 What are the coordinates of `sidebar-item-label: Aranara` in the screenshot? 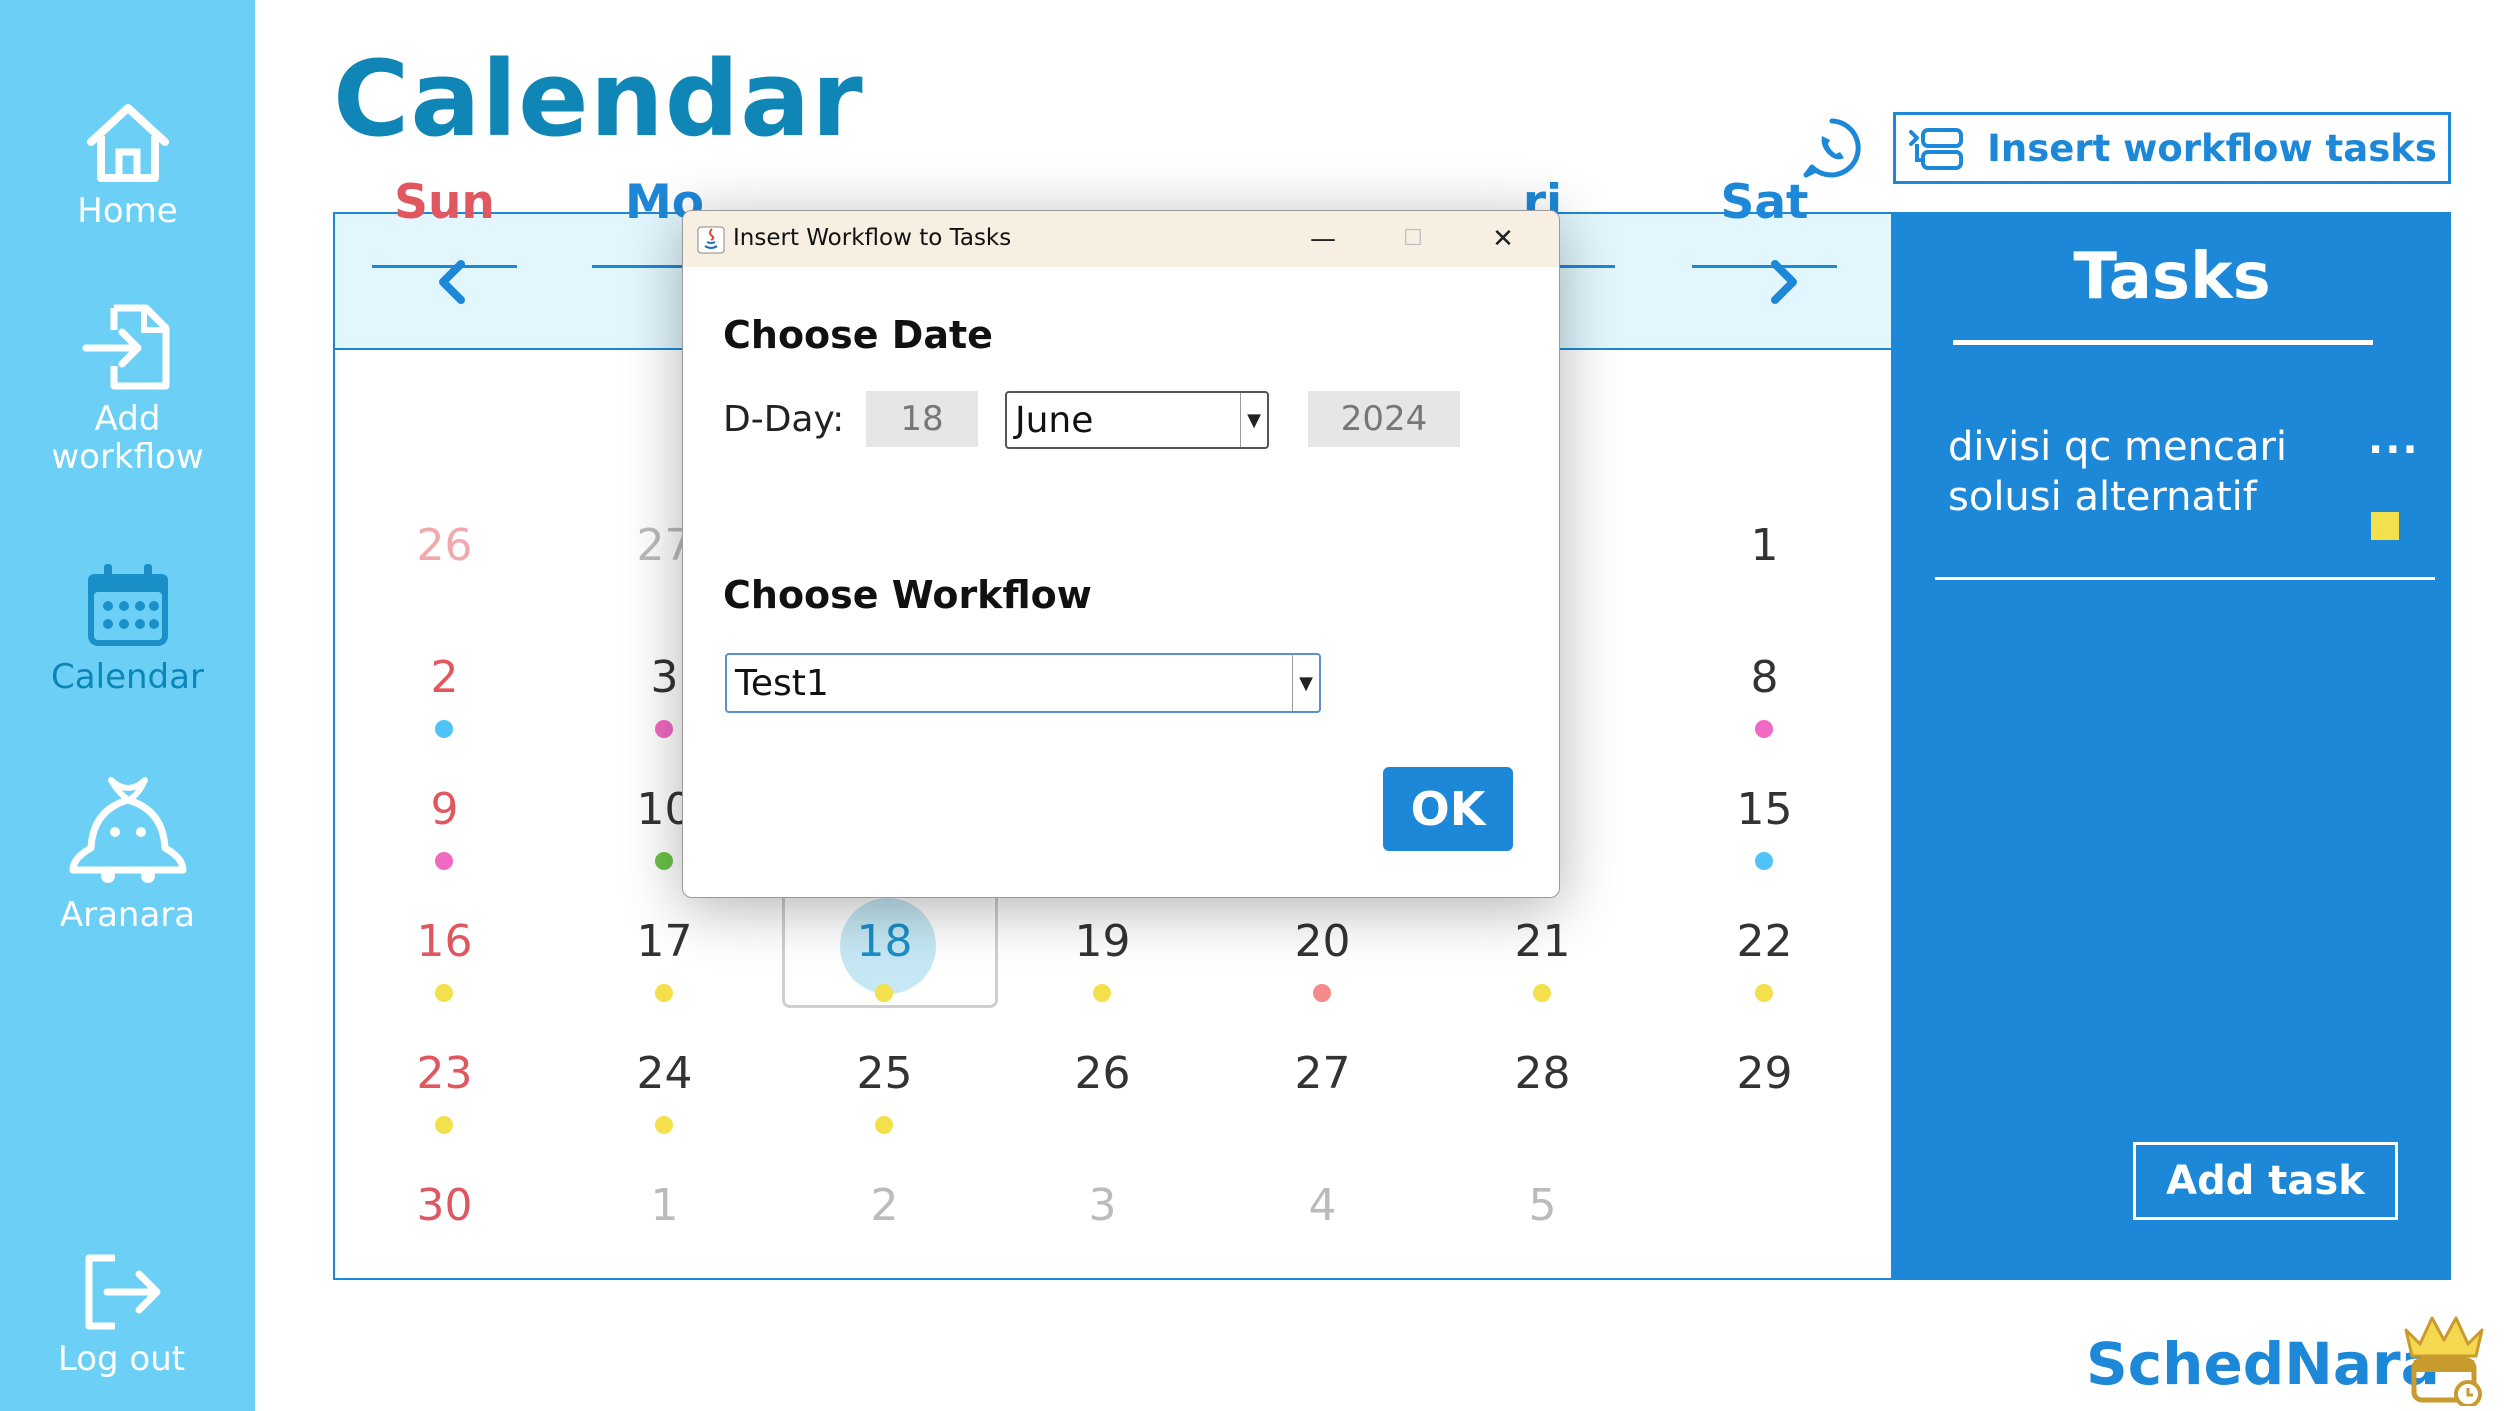 It's located at (127, 915).